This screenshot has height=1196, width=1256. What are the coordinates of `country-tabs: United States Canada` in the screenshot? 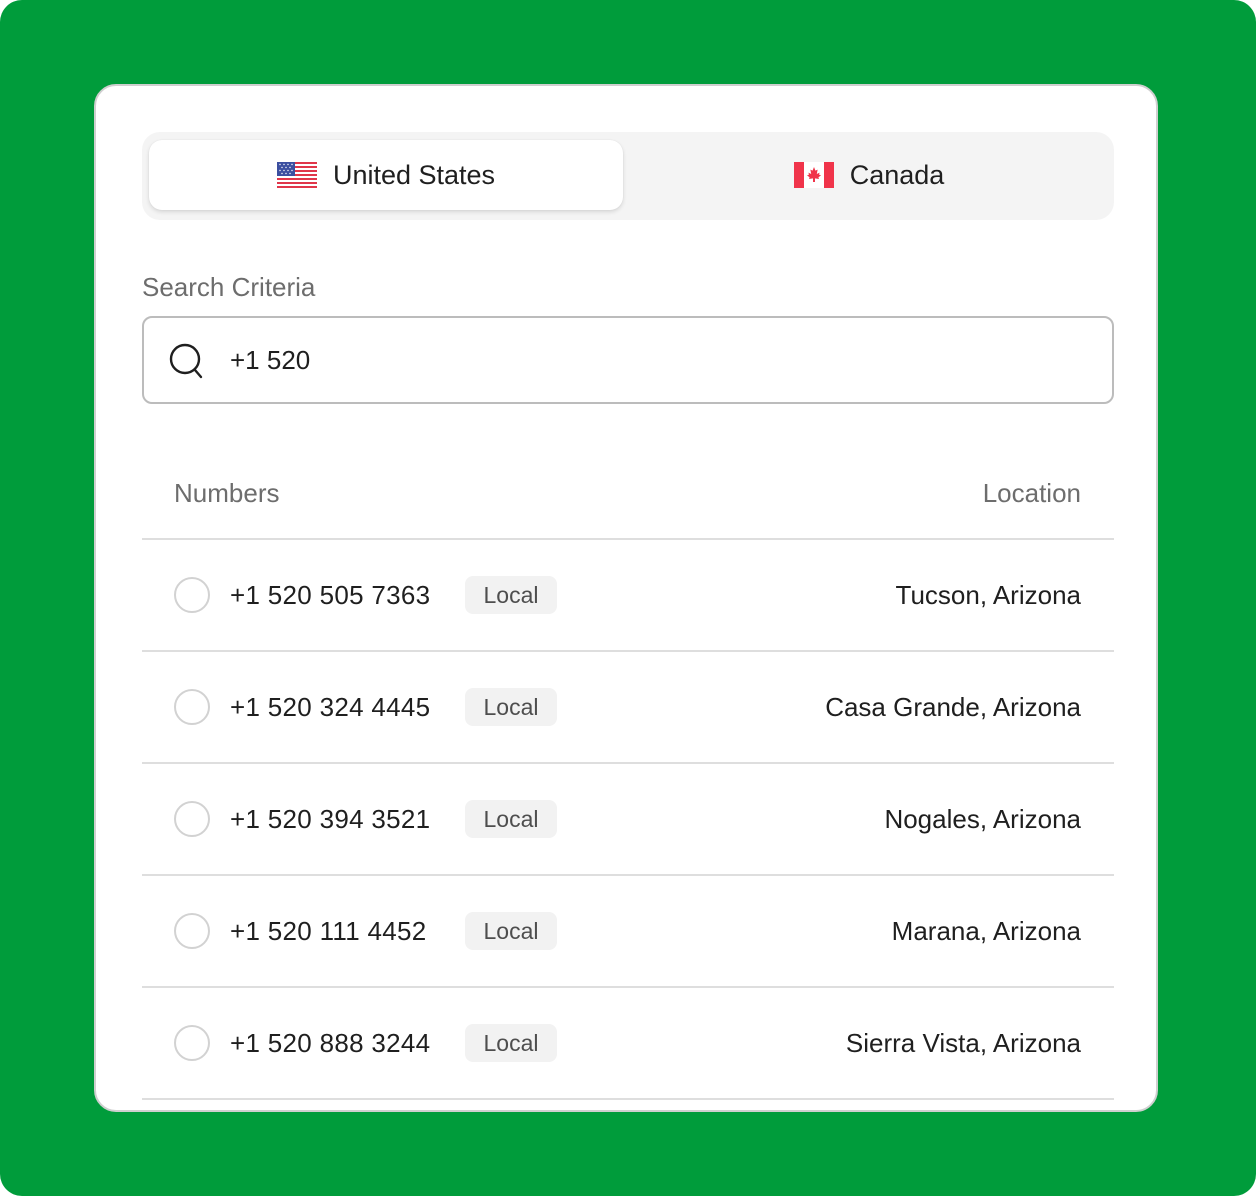 It's located at (628, 176).